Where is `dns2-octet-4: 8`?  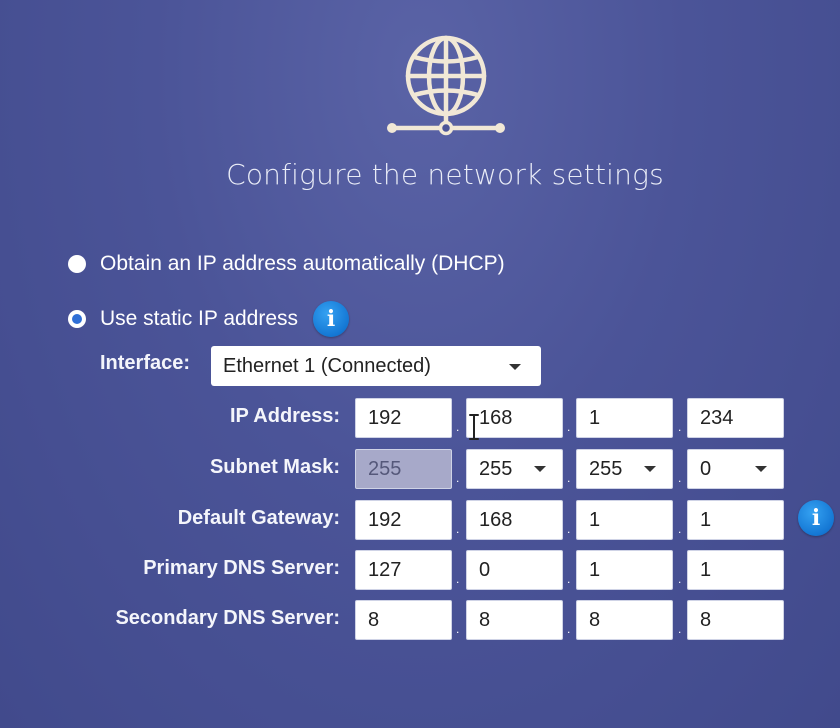
dns2-octet-4: 8 is located at coordinates (735, 620).